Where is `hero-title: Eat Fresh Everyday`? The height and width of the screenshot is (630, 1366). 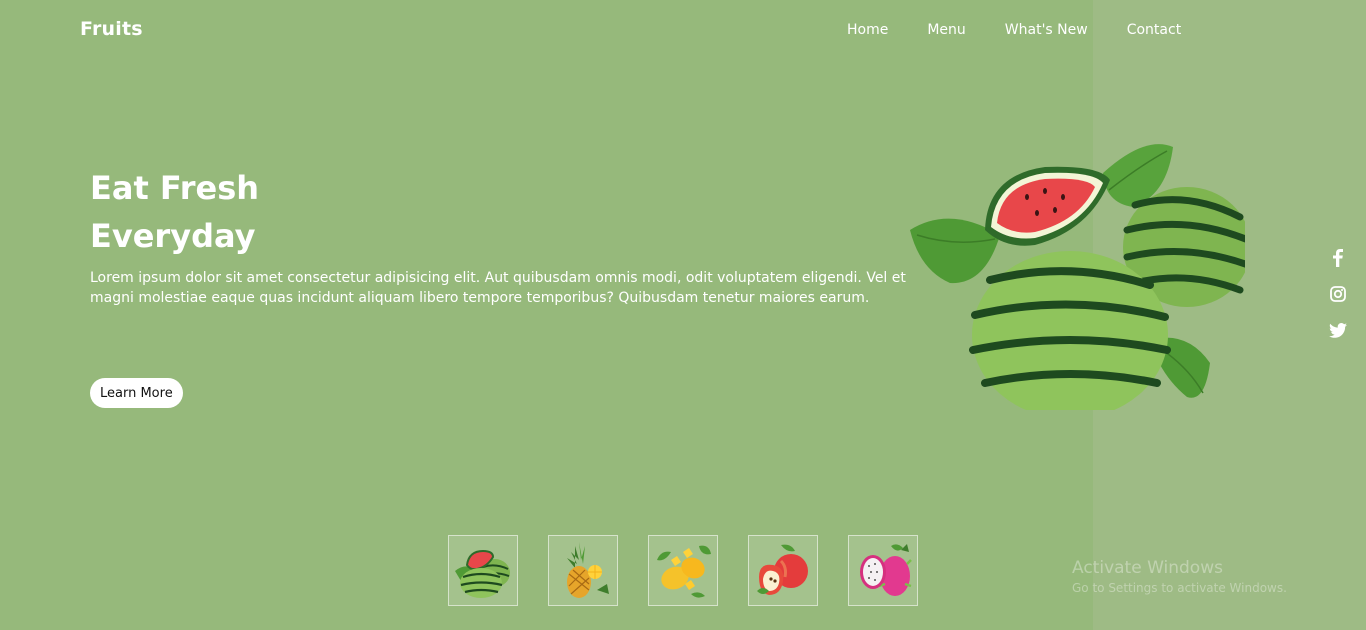
hero-title: Eat Fresh Everyday is located at coordinates (174, 212).